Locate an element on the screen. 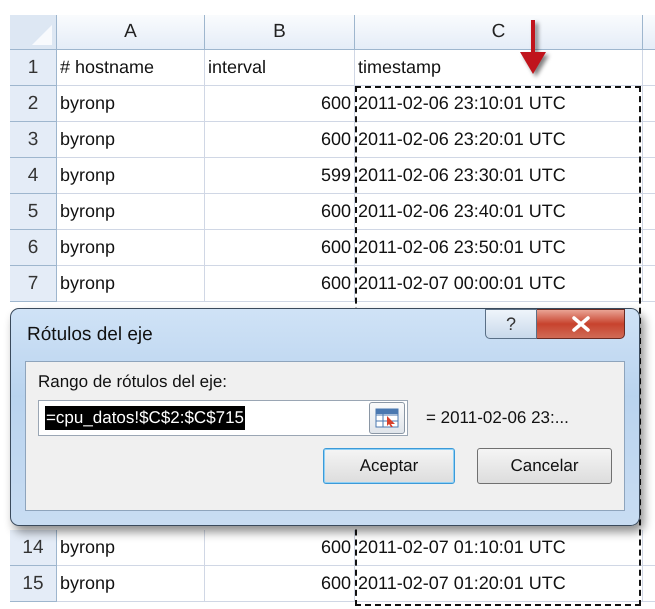 This screenshot has width=655, height=609. arrow-icon is located at coordinates (533, 48).